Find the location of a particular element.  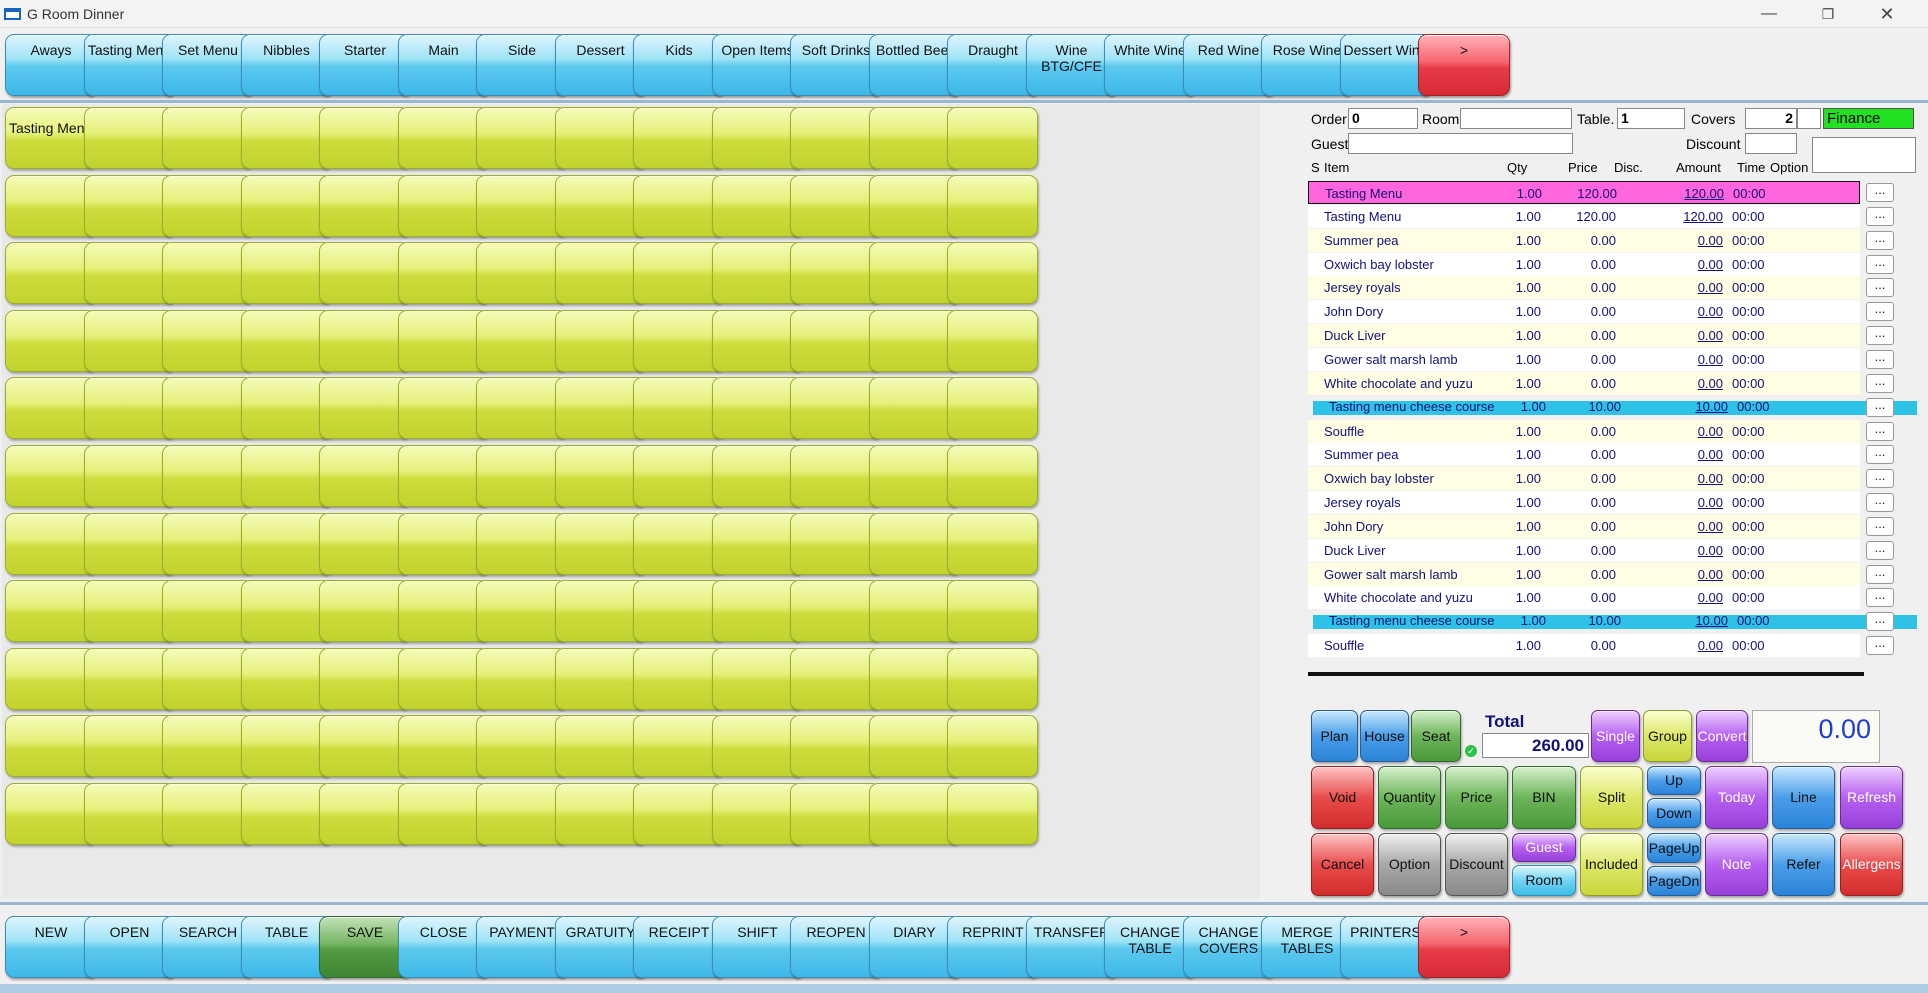

discount-field is located at coordinates (1771, 143).